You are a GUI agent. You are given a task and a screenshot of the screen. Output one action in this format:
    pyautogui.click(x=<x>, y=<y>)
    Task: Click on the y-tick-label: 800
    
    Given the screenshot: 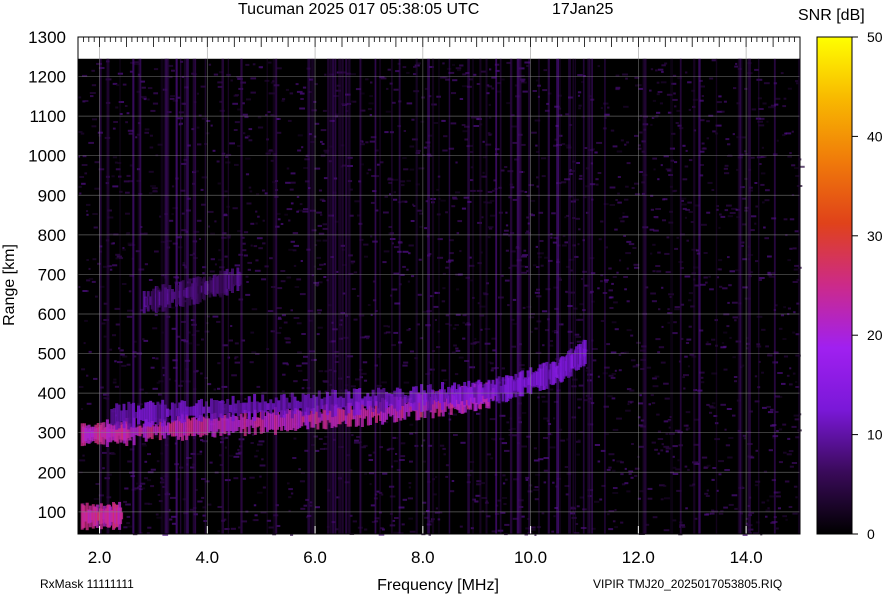 What is the action you would take?
    pyautogui.click(x=52, y=235)
    